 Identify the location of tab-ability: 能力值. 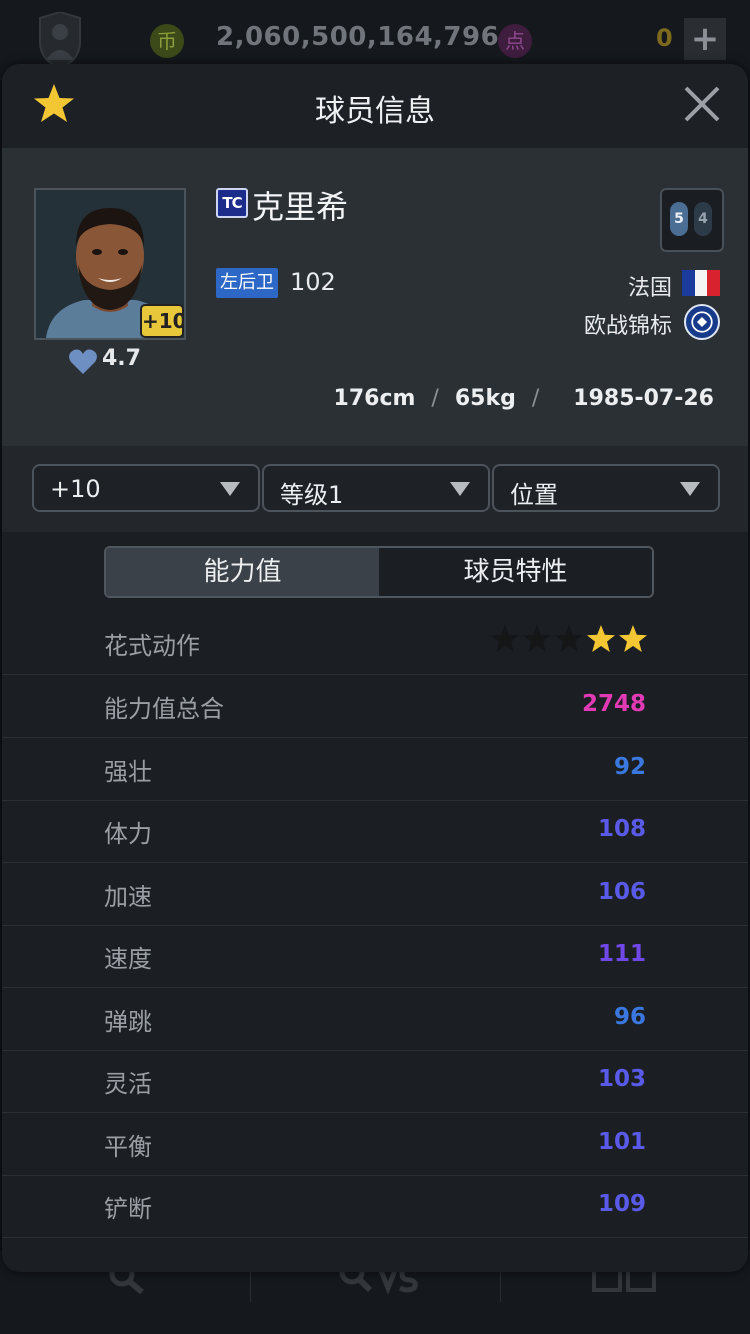
(242, 572).